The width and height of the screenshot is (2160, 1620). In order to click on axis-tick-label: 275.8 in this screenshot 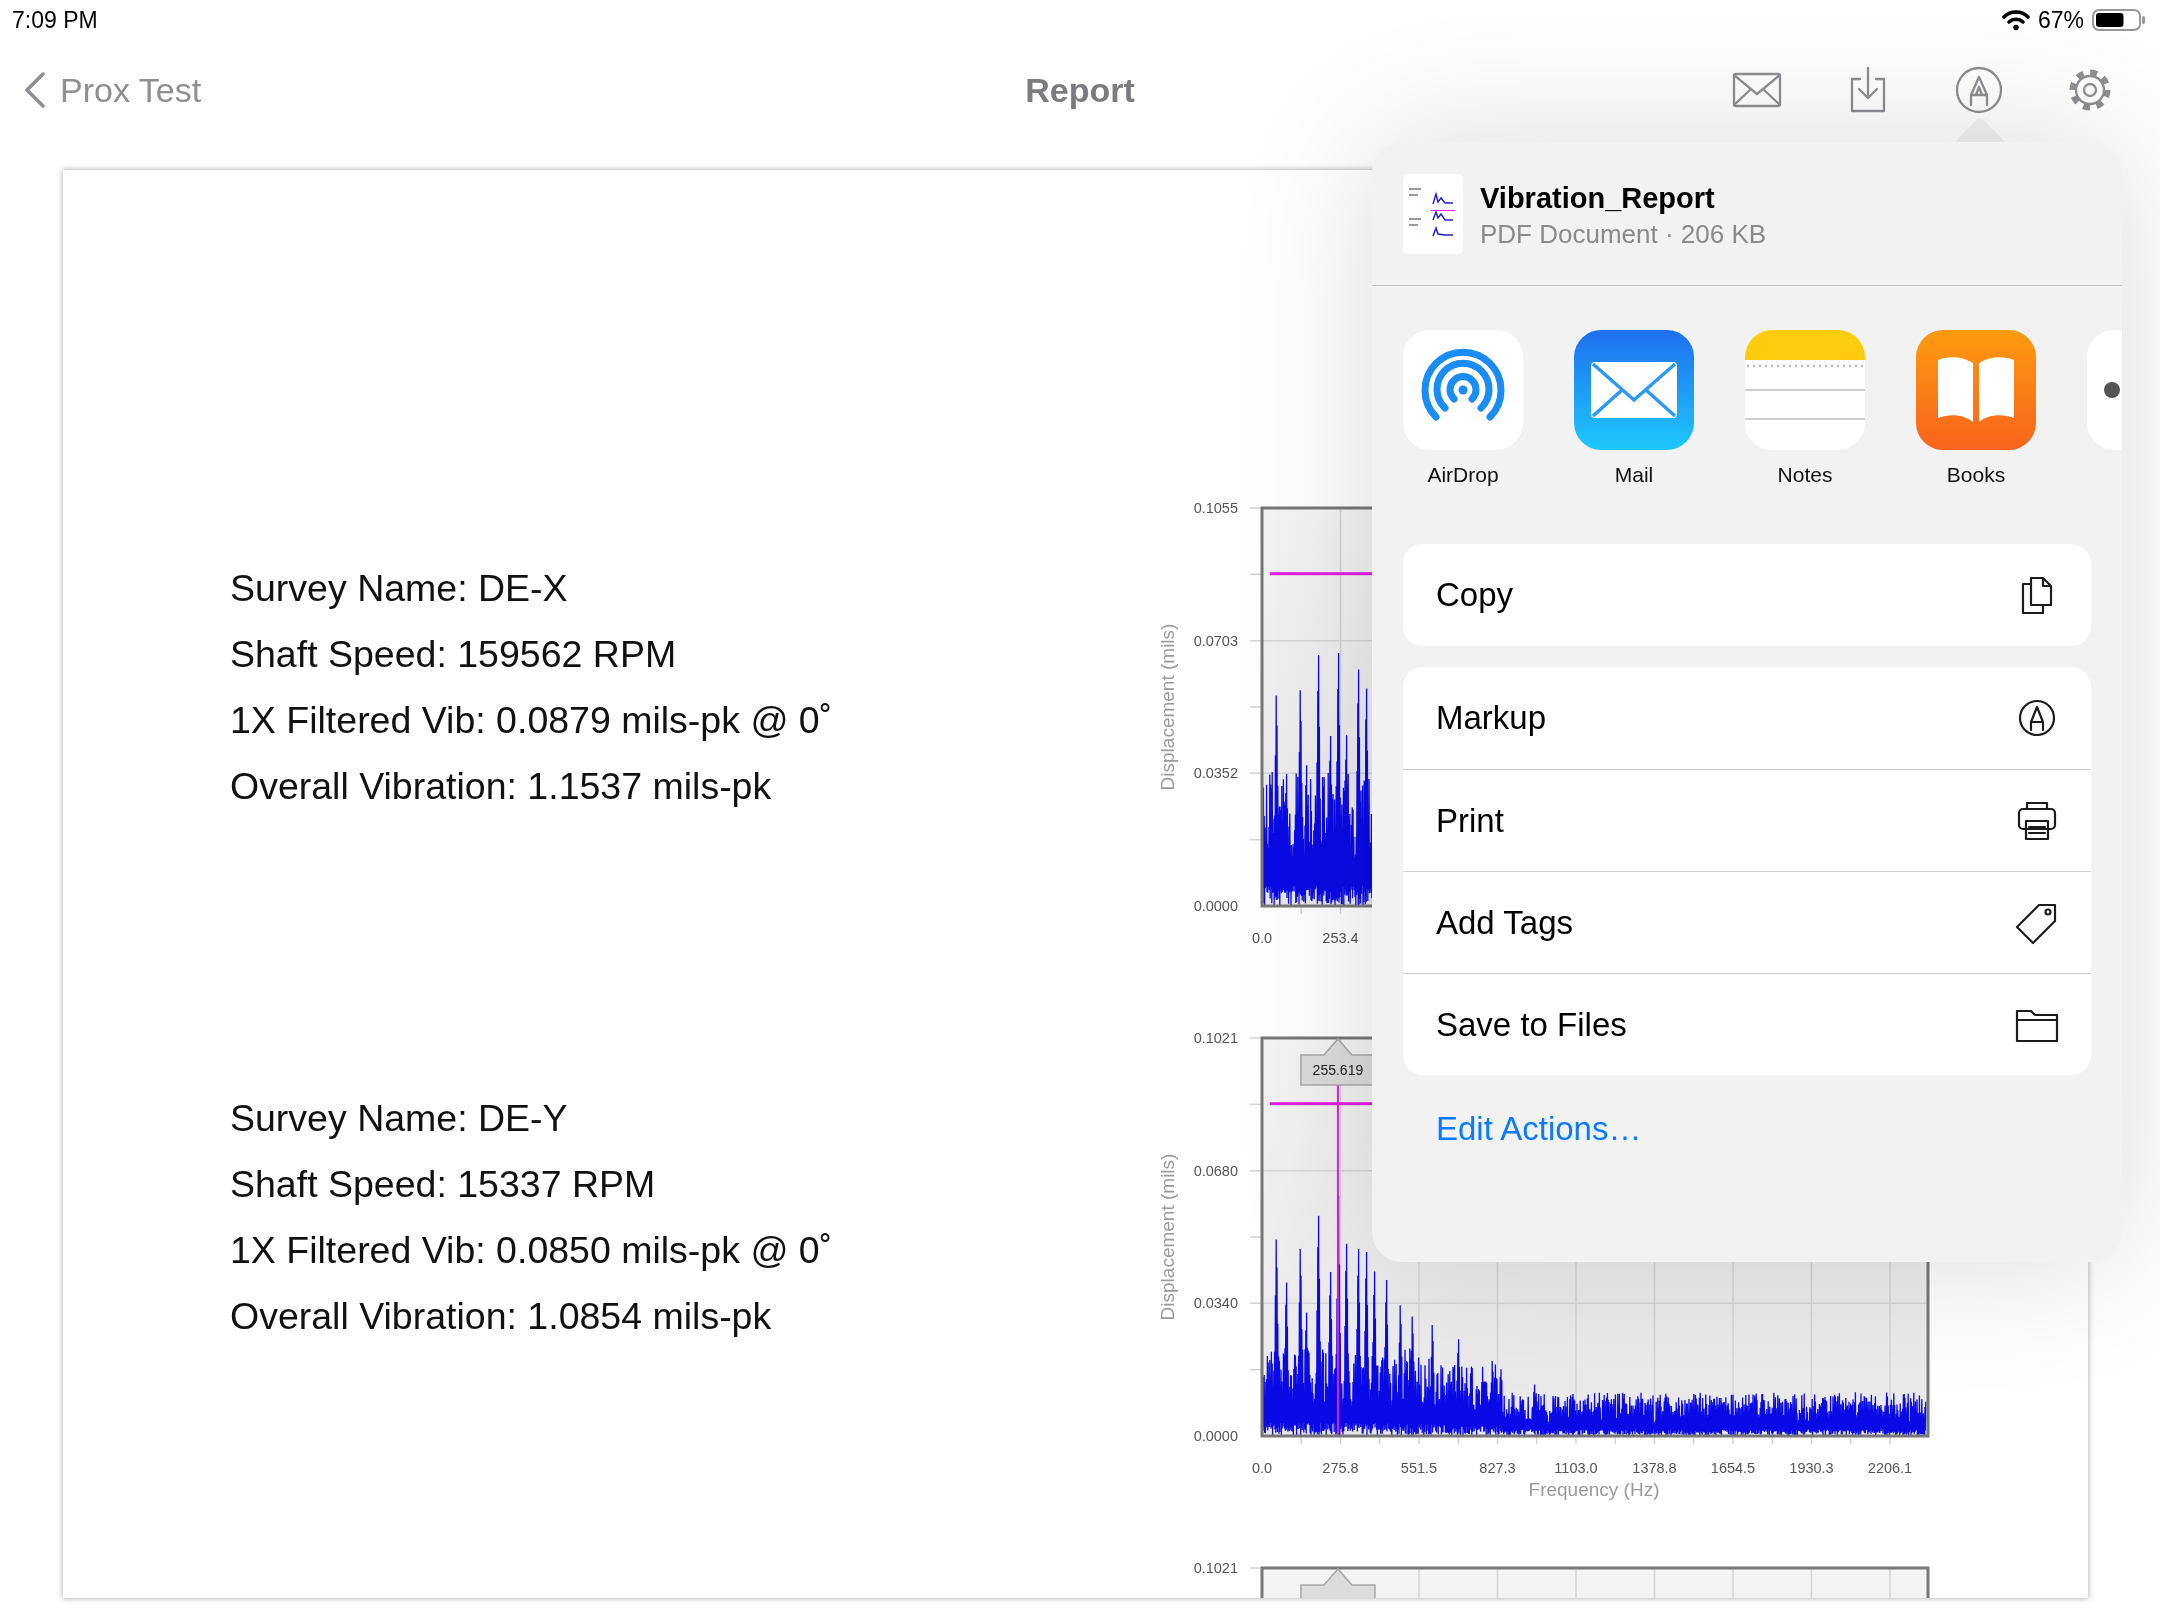, I will do `click(1340, 1468)`.